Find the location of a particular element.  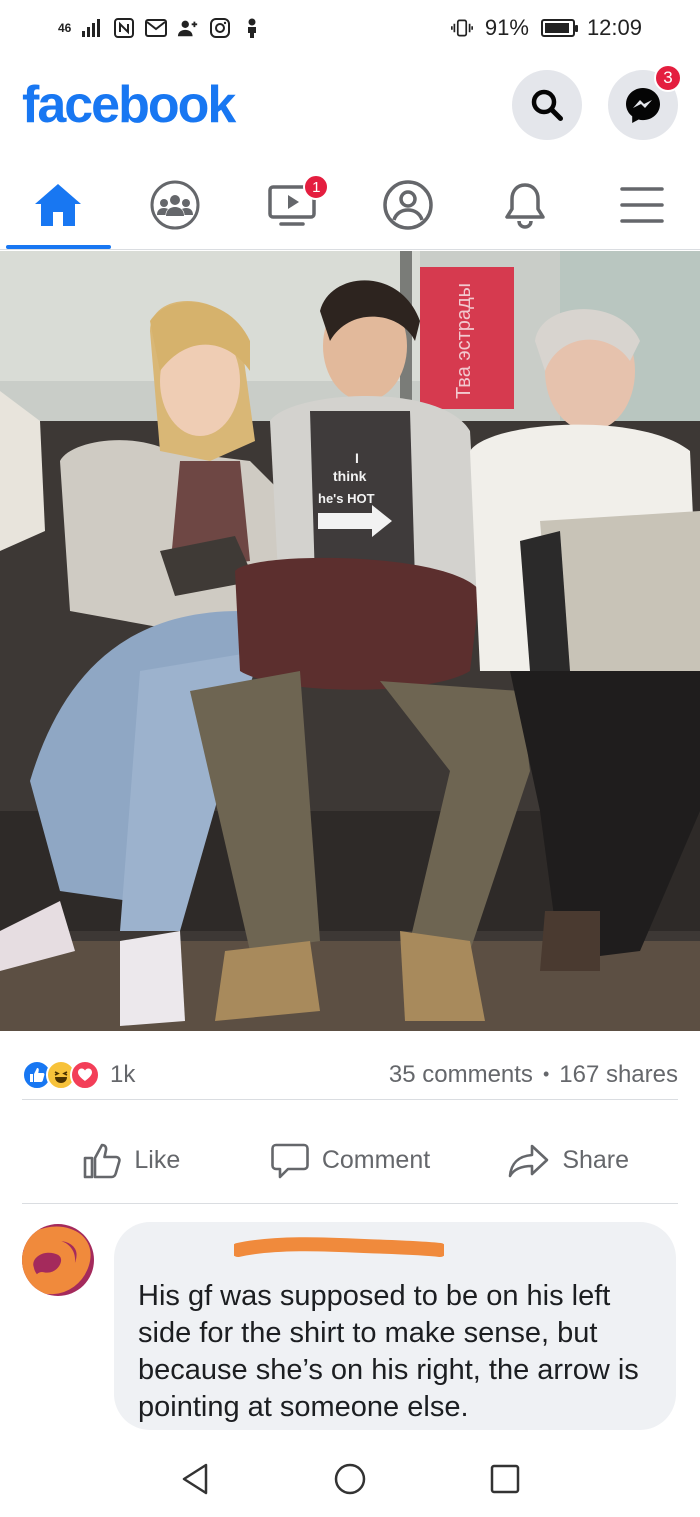

like-label: Like is located at coordinates (157, 1160).